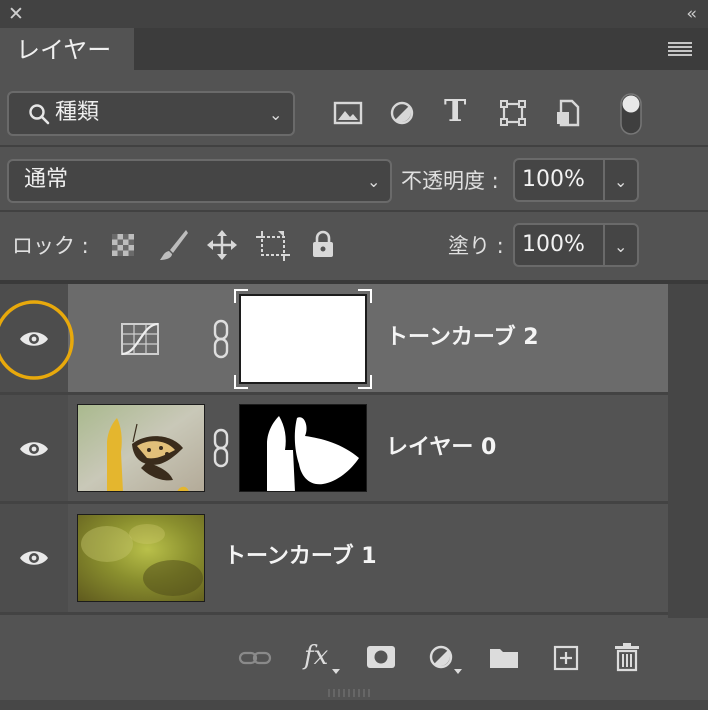 The height and width of the screenshot is (710, 708). I want to click on panel-bottom-edge, so click(354, 705).